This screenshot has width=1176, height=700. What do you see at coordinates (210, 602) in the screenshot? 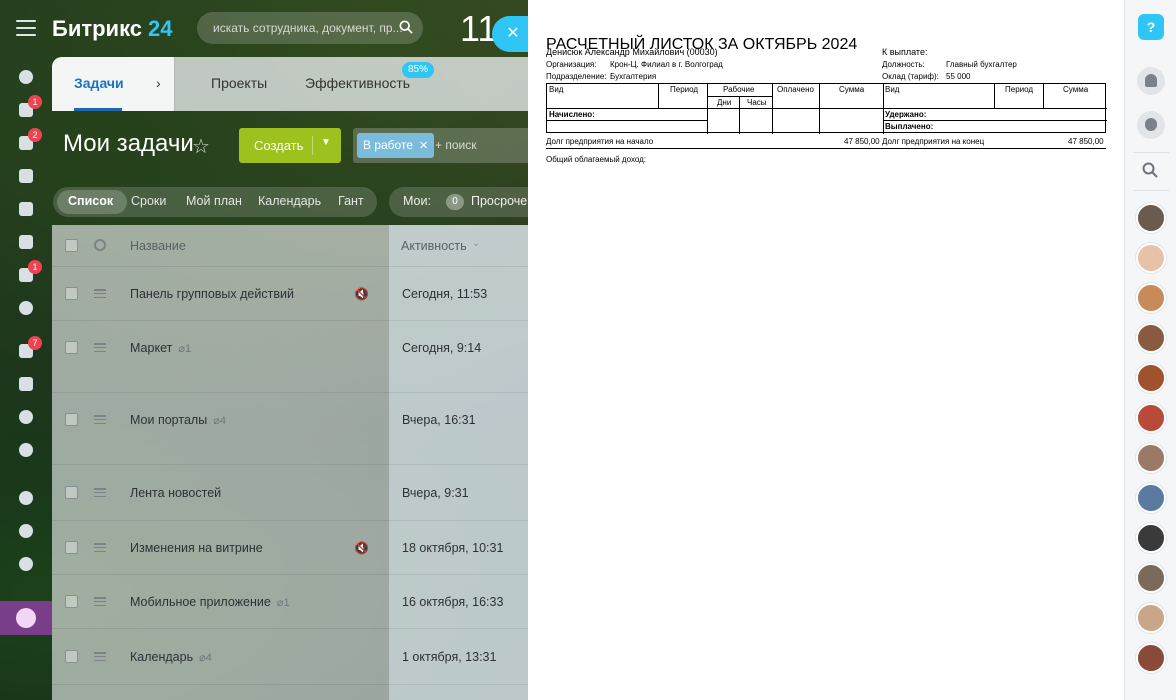
I see `task-name: Мобильное приложение ⌀1` at bounding box center [210, 602].